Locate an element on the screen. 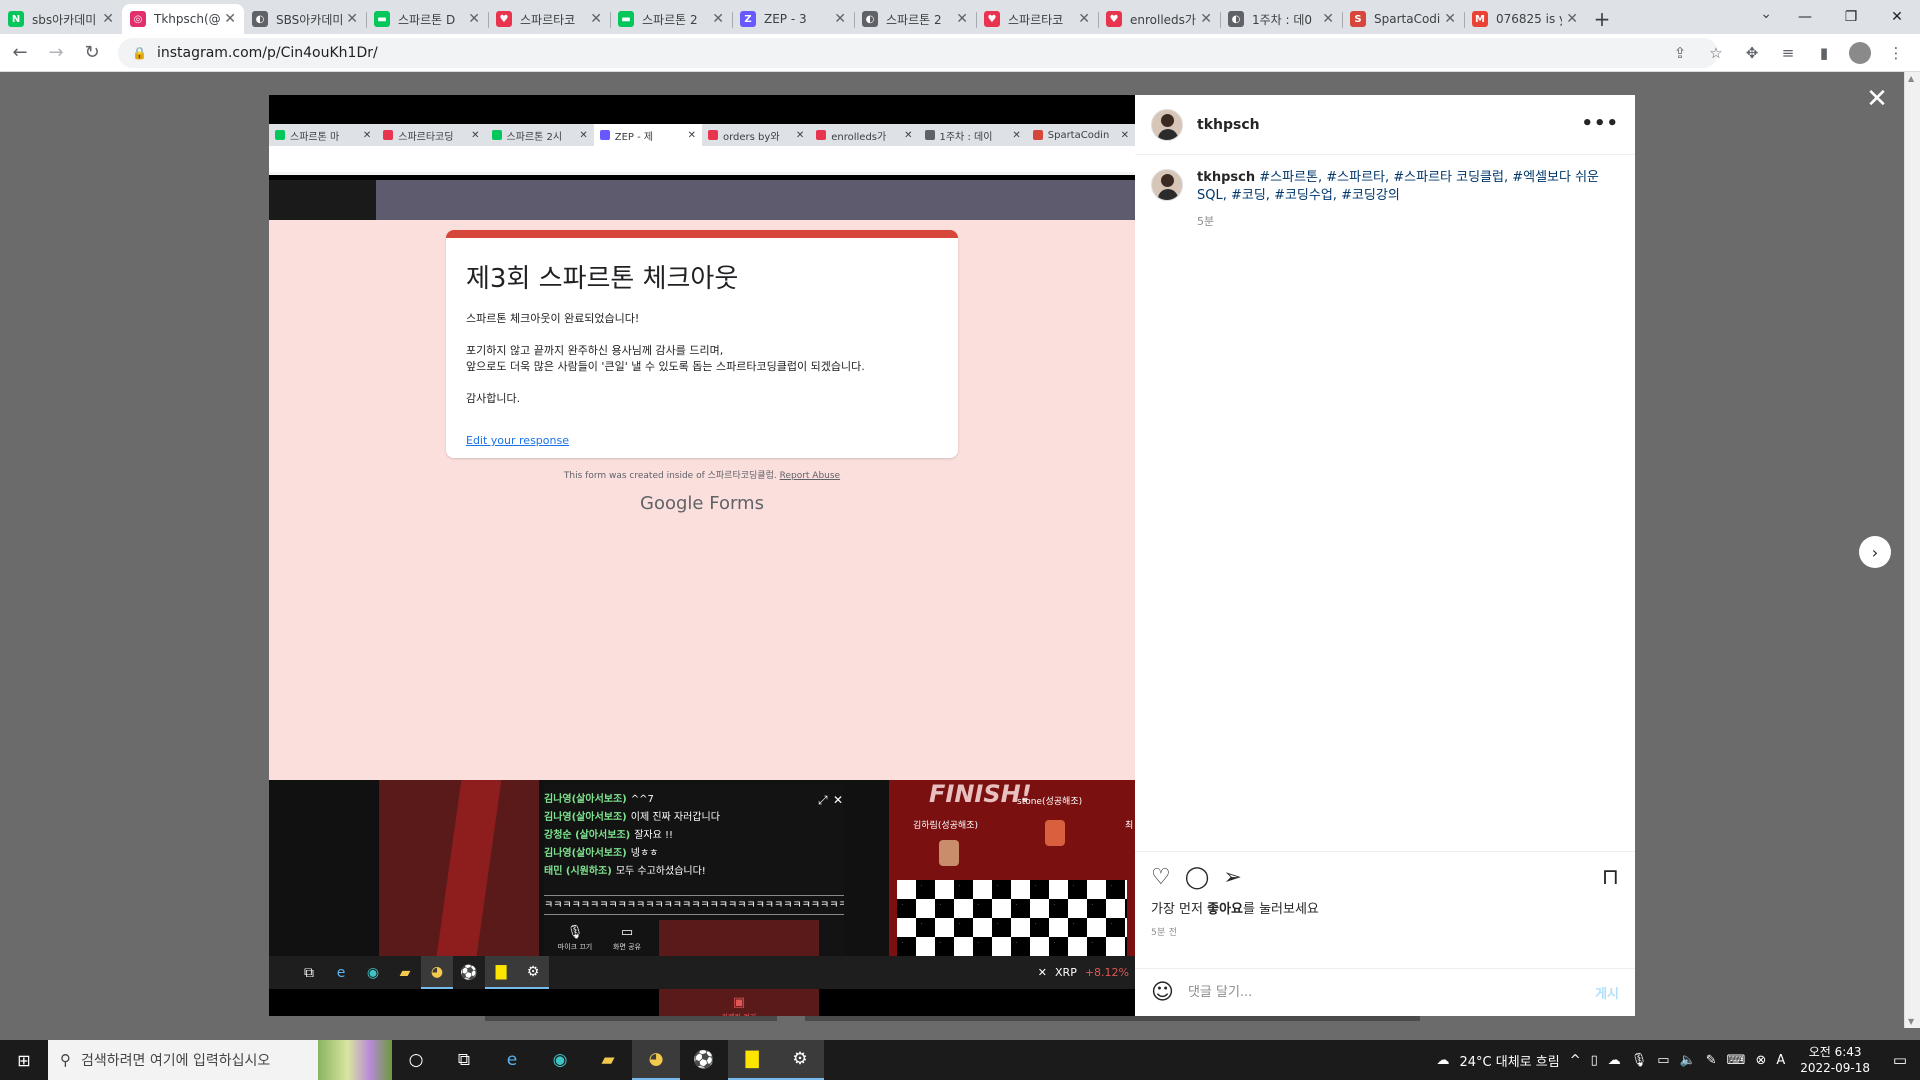 This screenshot has height=1080, width=1920. browser-tab: ◐ 1주차 : 데0 ✕ is located at coordinates (1281, 19).